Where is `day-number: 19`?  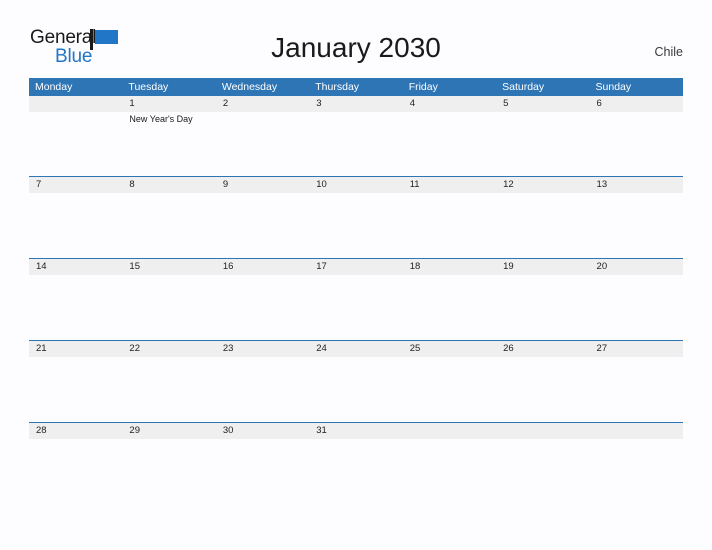
day-number: 19 is located at coordinates (542, 267).